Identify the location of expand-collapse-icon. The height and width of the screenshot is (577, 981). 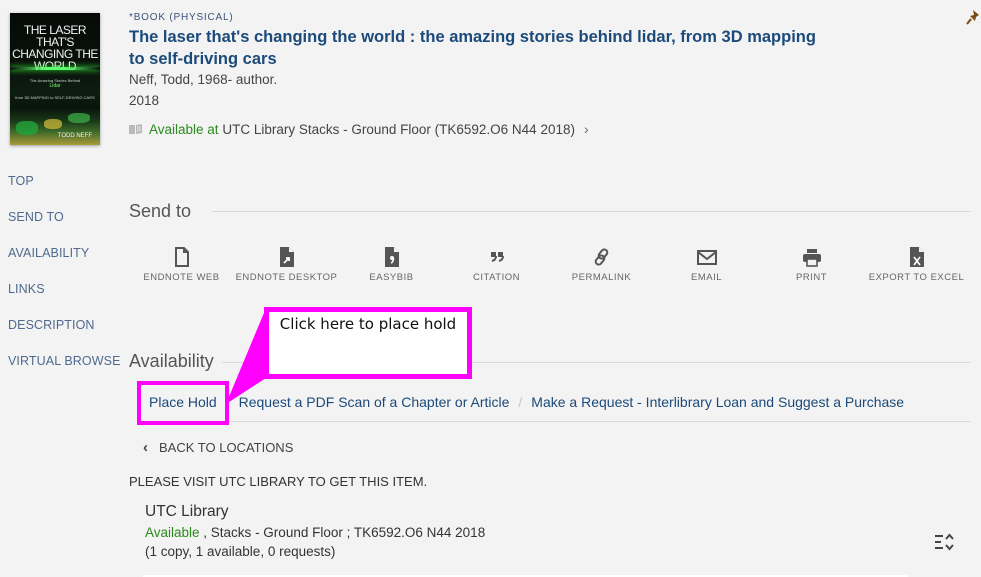
(945, 542).